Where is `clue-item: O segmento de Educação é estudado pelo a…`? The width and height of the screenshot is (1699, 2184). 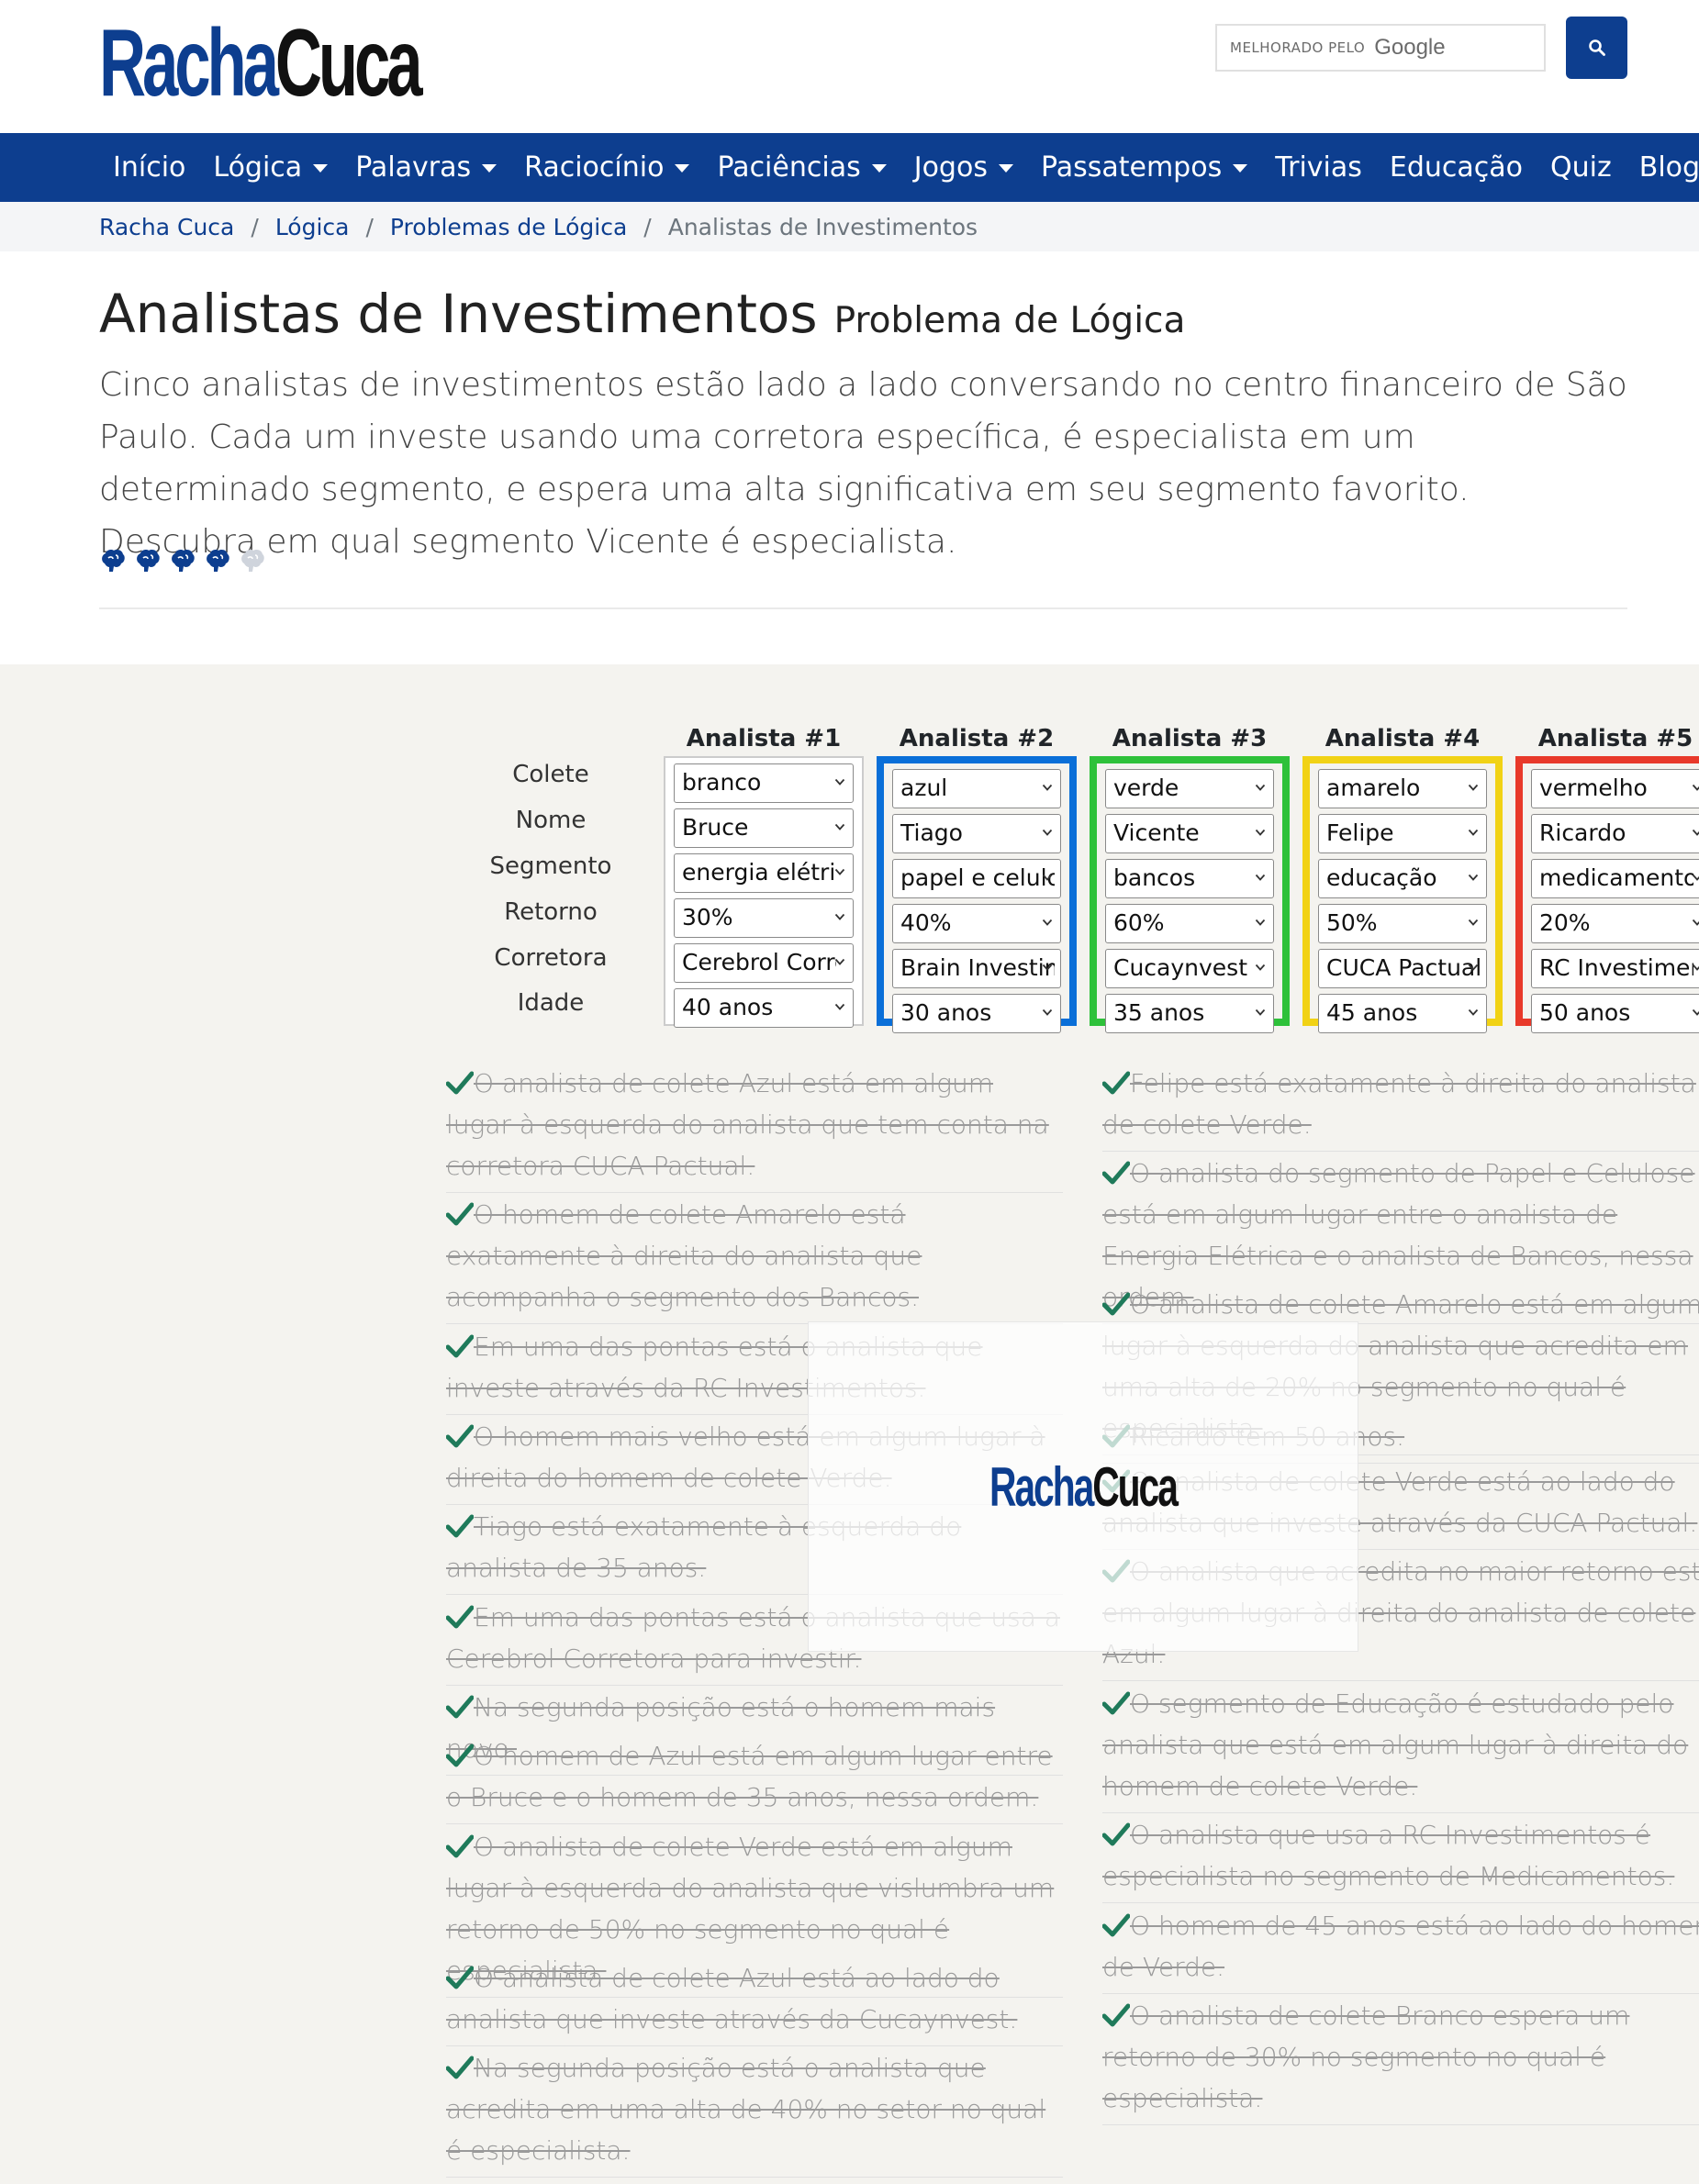 clue-item: O segmento de Educação é estudado pelo a… is located at coordinates (1400, 1748).